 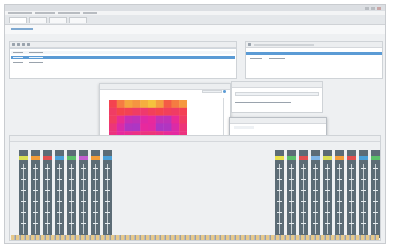 What do you see at coordinates (23, 44) in the screenshot?
I see `delete-icon` at bounding box center [23, 44].